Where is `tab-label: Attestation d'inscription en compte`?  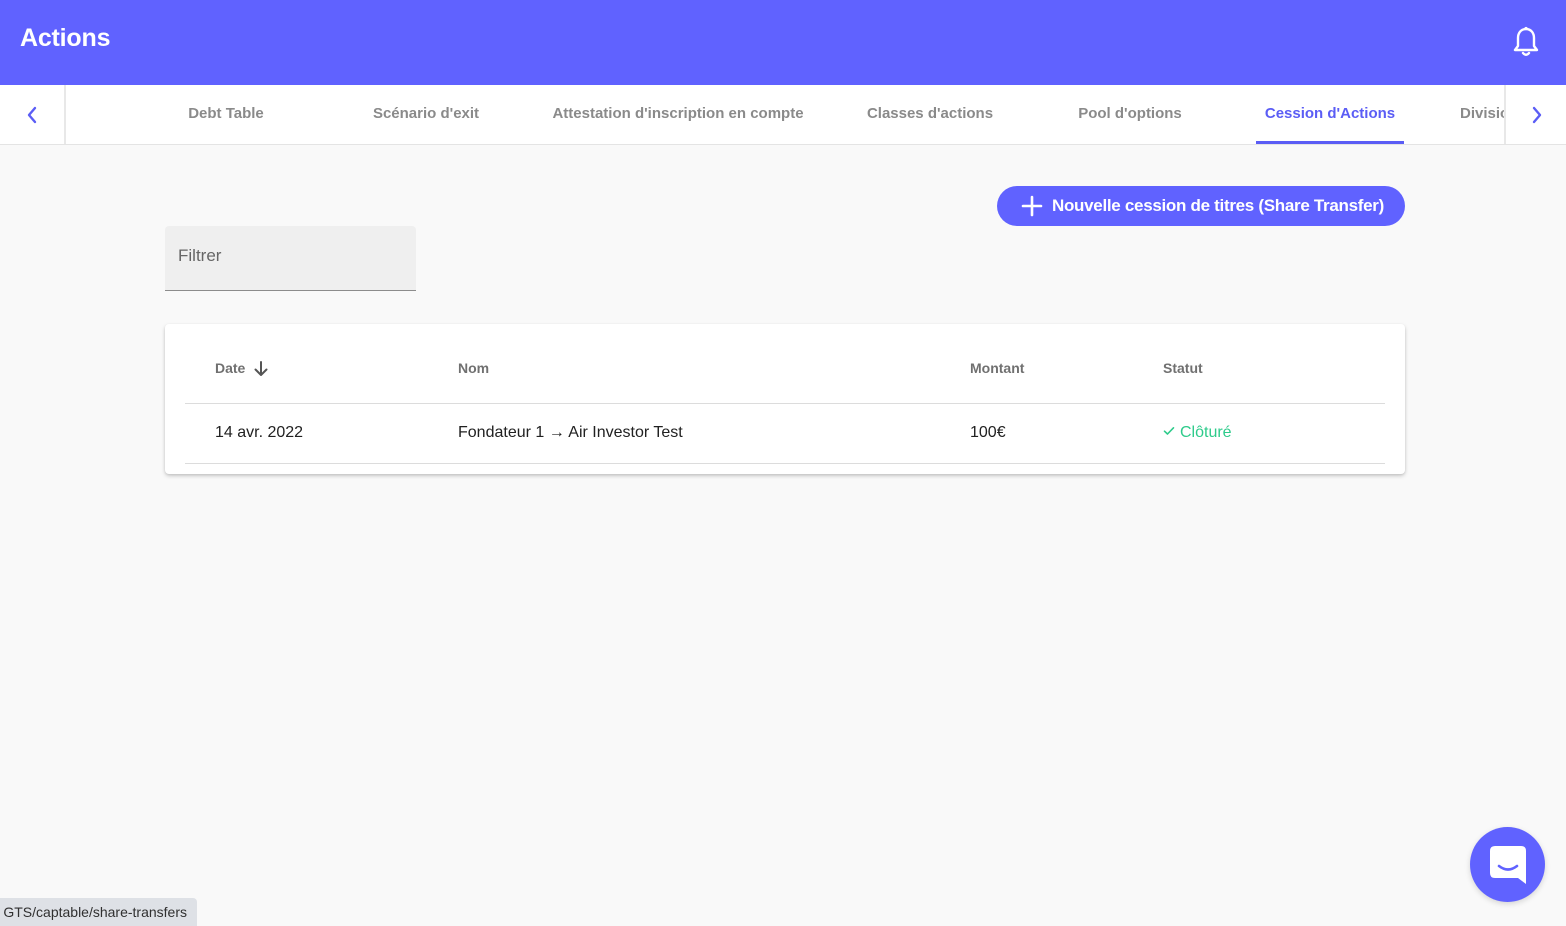
tab-label: Attestation d'inscription en compte is located at coordinates (678, 113).